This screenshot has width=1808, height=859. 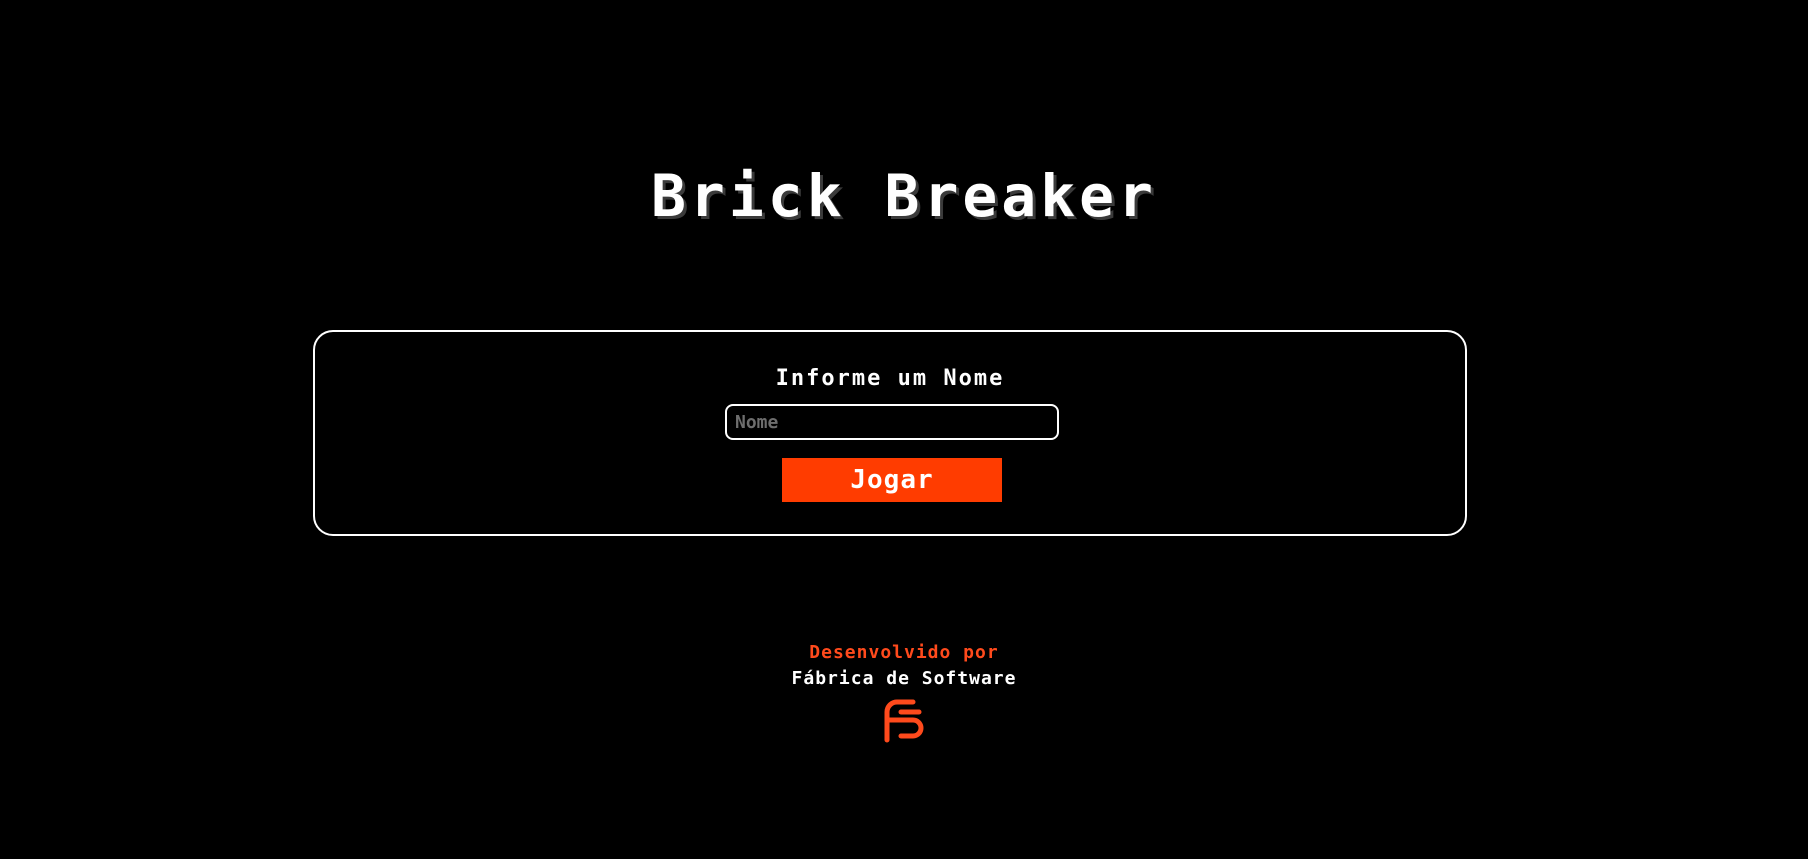 What do you see at coordinates (904, 692) in the screenshot?
I see `footer: Desenvolvido por Fábrica de Software` at bounding box center [904, 692].